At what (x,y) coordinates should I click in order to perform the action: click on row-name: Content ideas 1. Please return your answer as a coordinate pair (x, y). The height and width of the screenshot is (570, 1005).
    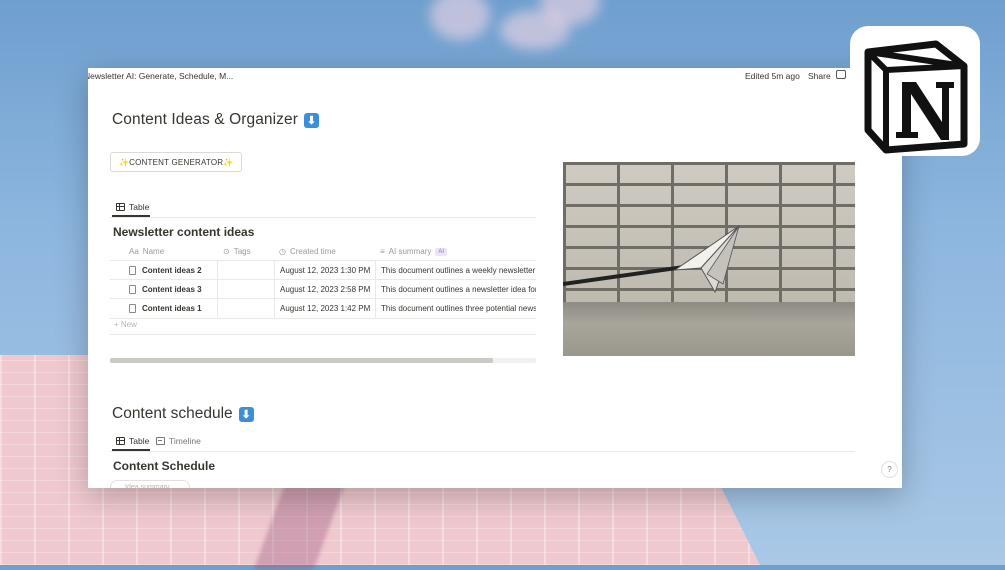
    Looking at the image, I should click on (172, 308).